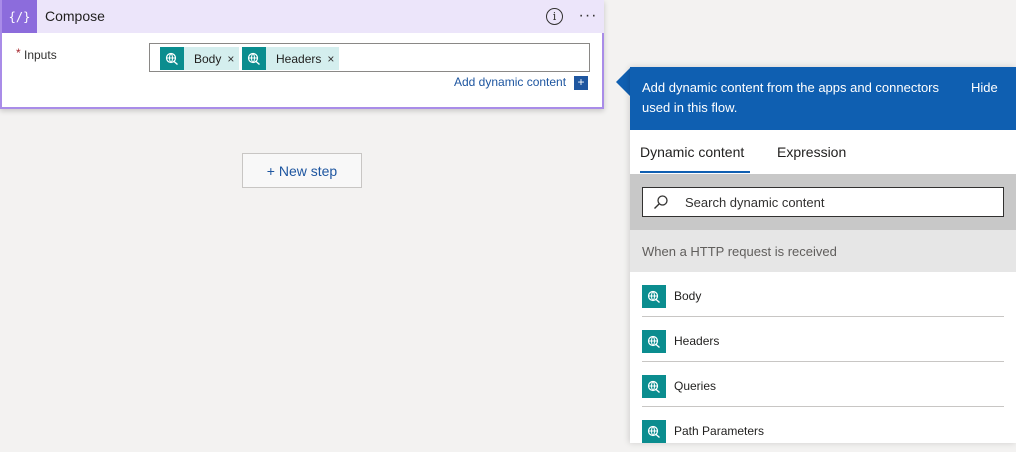  I want to click on add-dynamic-content-link: Add dynamic content, so click(510, 82).